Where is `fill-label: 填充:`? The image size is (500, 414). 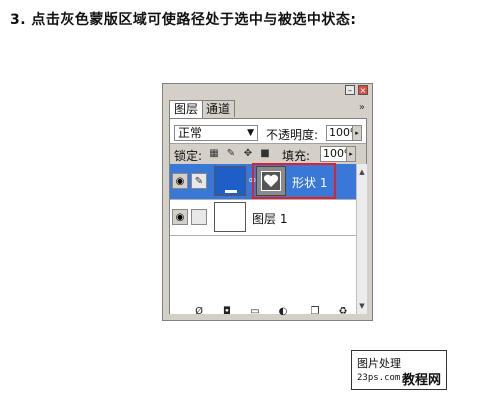 fill-label: 填充: is located at coordinates (296, 156).